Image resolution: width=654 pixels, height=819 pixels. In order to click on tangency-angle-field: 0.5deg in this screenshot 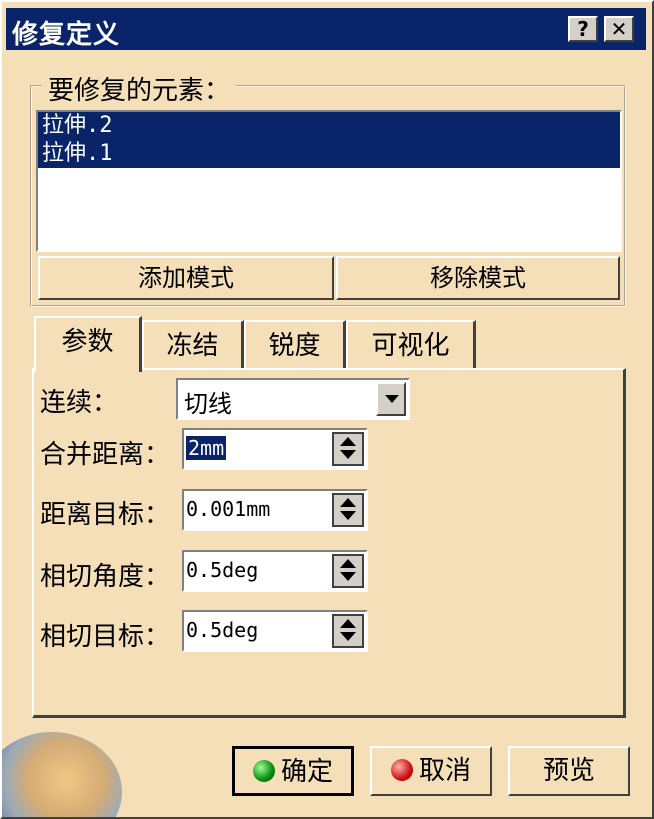, I will do `click(275, 571)`.